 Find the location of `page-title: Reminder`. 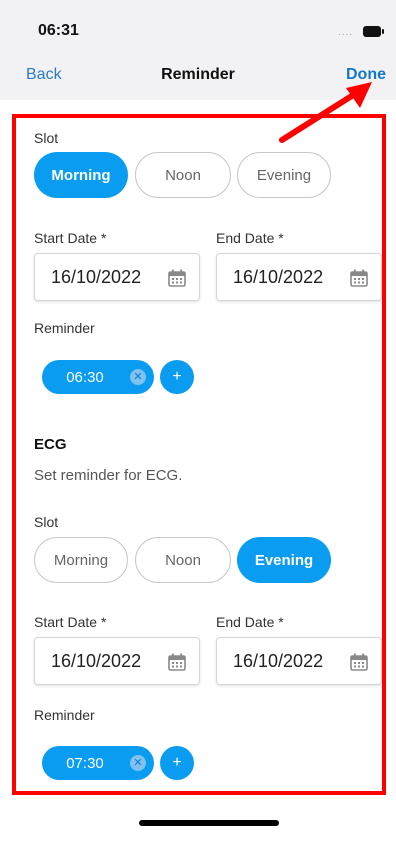

page-title: Reminder is located at coordinates (198, 74).